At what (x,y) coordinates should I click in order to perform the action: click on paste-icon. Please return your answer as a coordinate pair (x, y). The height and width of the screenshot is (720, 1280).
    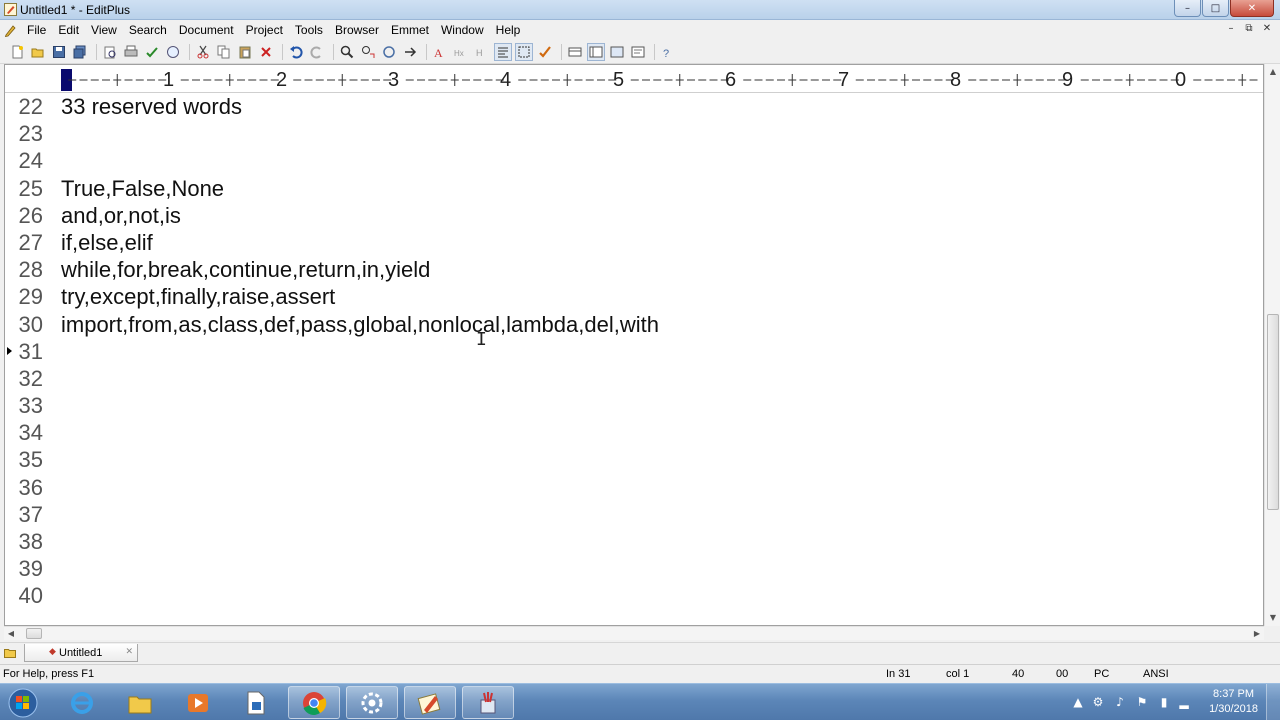
    Looking at the image, I should click on (245, 52).